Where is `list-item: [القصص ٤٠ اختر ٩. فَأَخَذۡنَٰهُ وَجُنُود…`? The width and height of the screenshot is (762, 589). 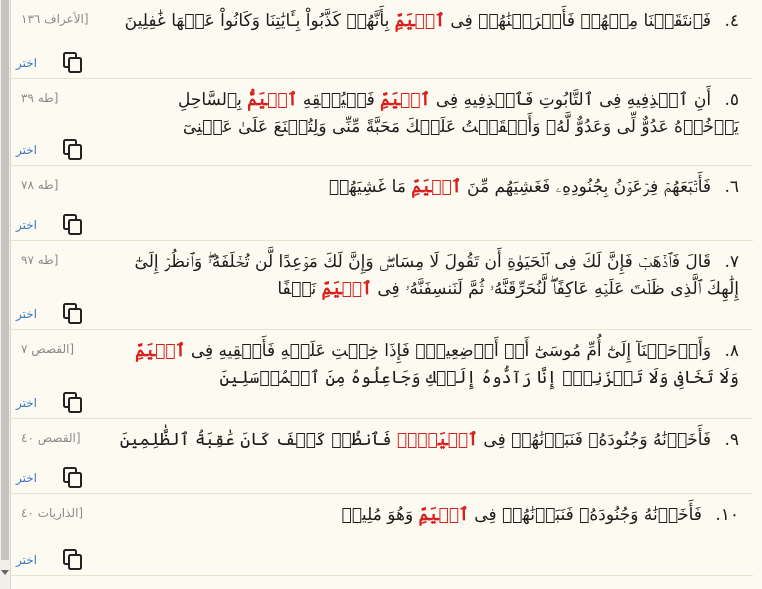 list-item: [القصص ٤٠ اختر ٩. فَأَخَذۡنَٰهُ وَجُنُود… is located at coordinates (382, 456).